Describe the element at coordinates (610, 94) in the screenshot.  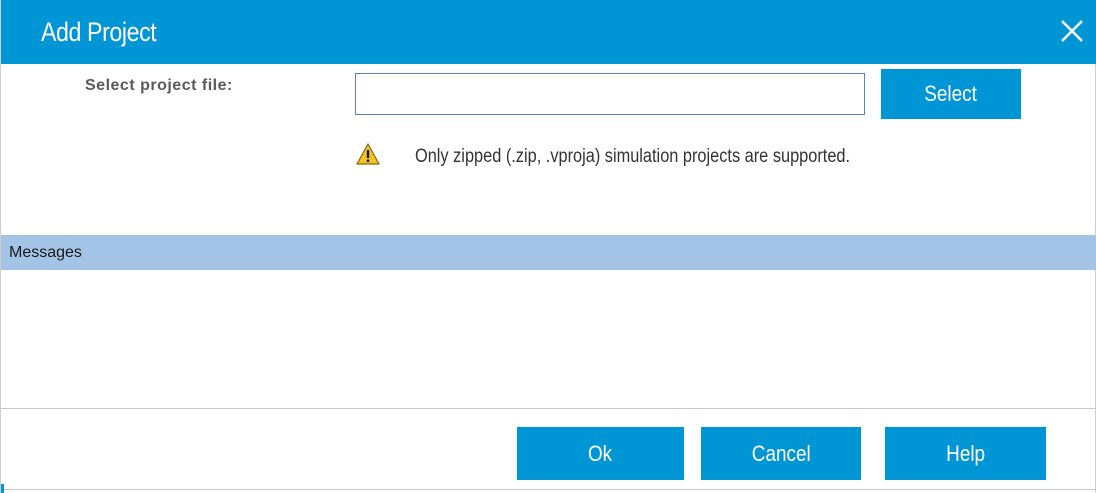
I see `project-file-input` at that location.